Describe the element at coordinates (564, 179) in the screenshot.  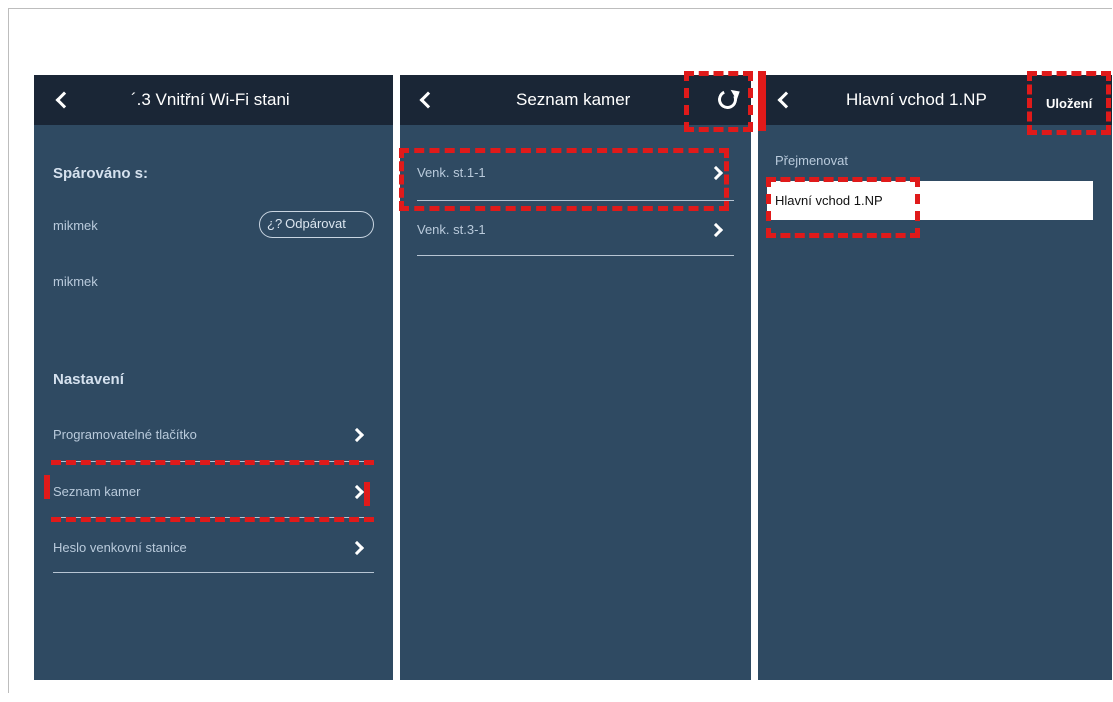
I see `highlight-first-camera` at that location.